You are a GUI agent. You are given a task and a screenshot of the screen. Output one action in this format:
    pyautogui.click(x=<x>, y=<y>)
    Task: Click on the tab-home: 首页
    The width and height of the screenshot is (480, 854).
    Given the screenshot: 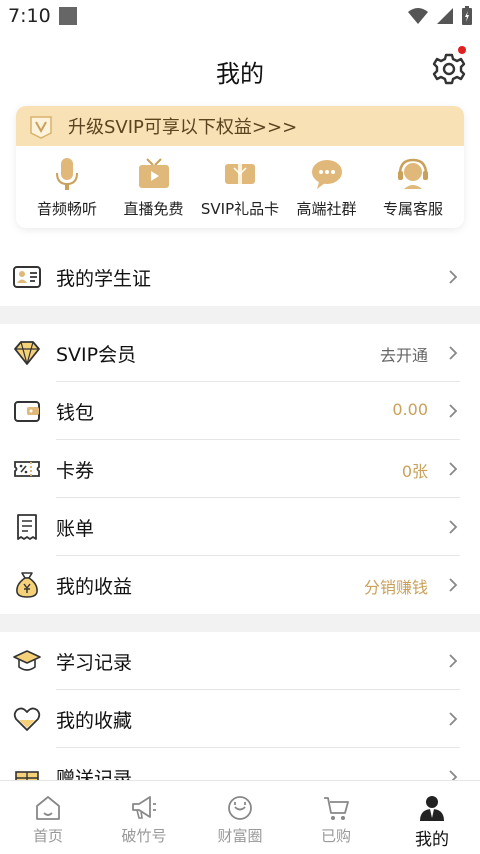 What is the action you would take?
    pyautogui.click(x=48, y=817)
    